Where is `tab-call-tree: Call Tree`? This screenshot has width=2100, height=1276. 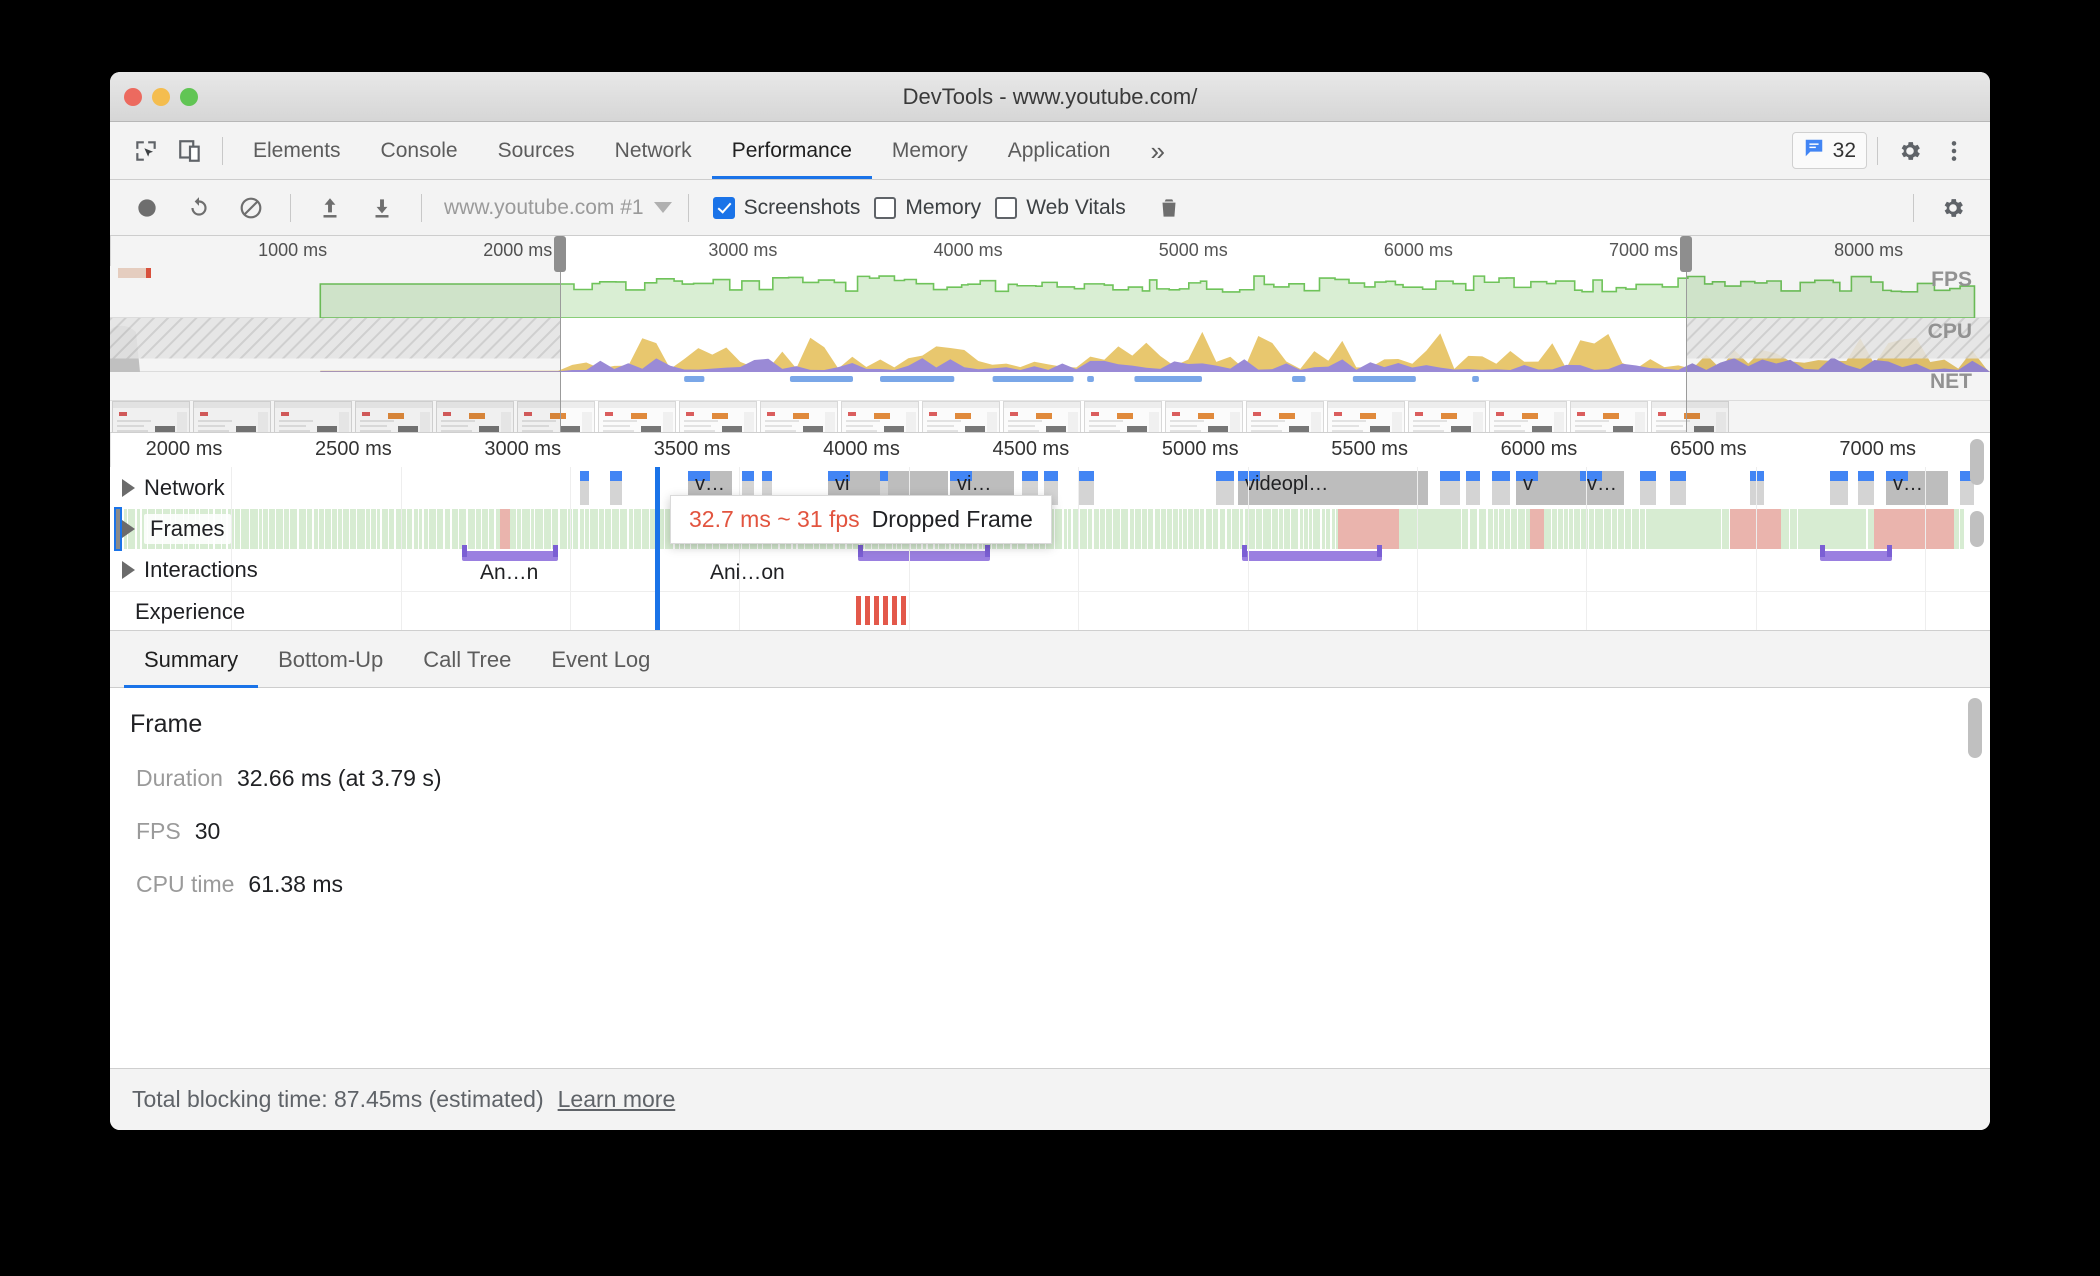
tab-call-tree: Call Tree is located at coordinates (467, 659).